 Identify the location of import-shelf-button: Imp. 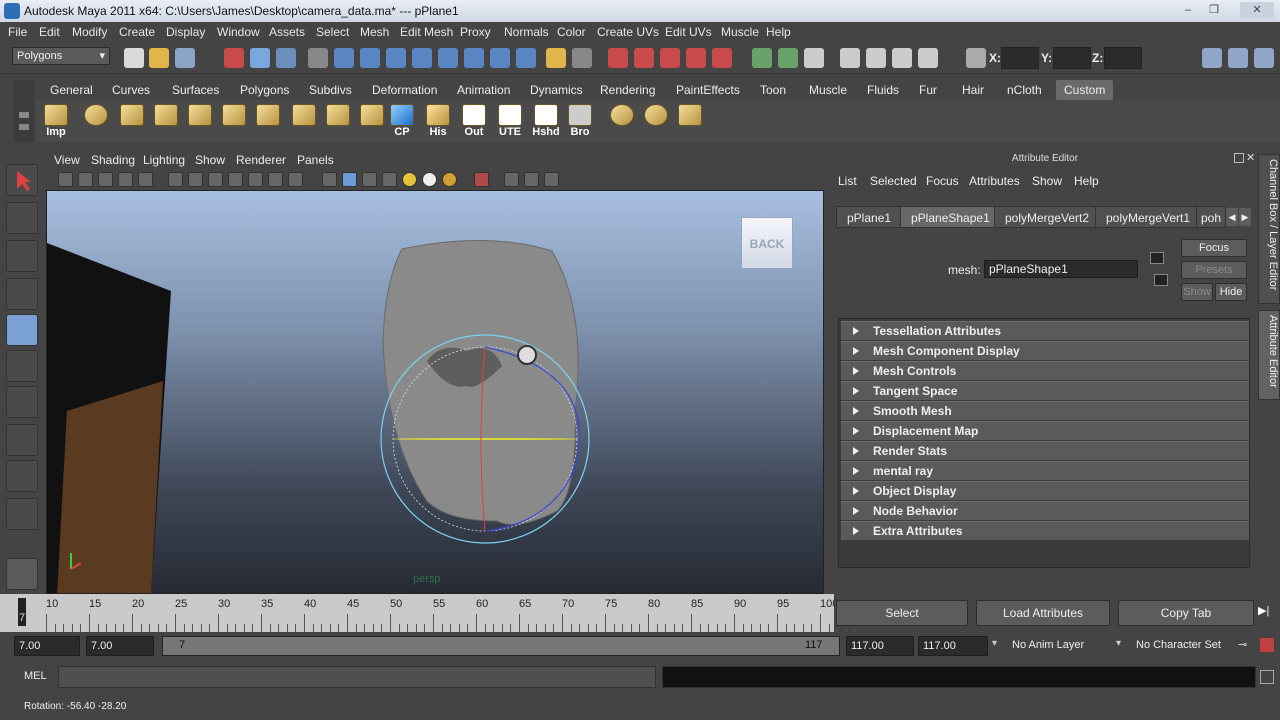
(56, 121).